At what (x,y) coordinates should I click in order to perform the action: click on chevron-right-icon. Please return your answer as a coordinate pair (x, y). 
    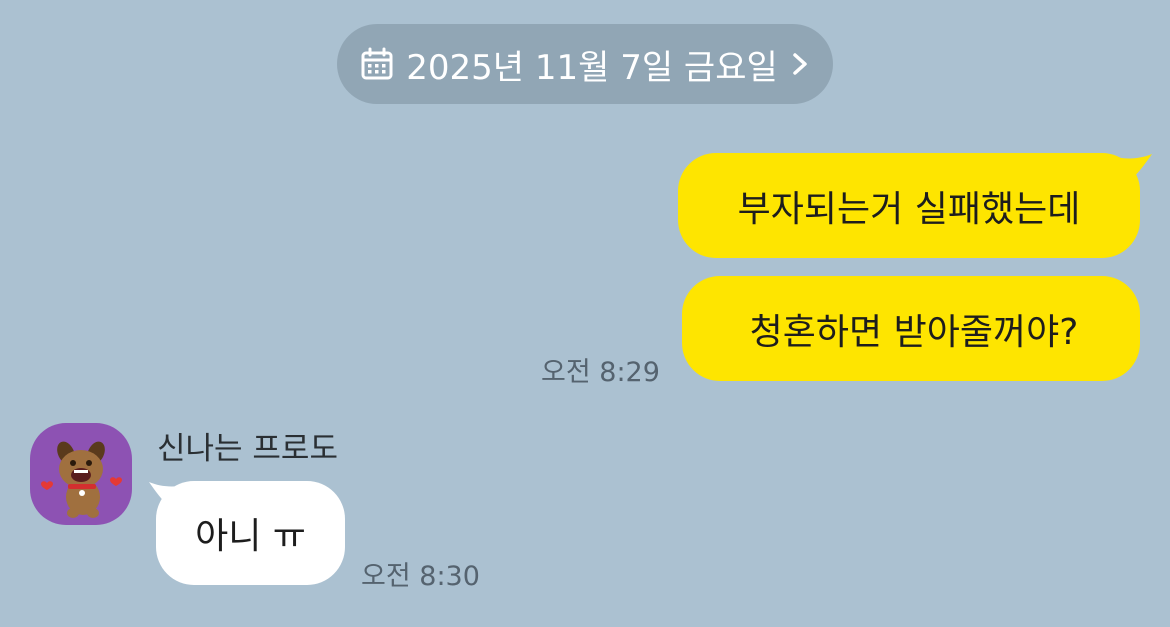
    Looking at the image, I should click on (800, 64).